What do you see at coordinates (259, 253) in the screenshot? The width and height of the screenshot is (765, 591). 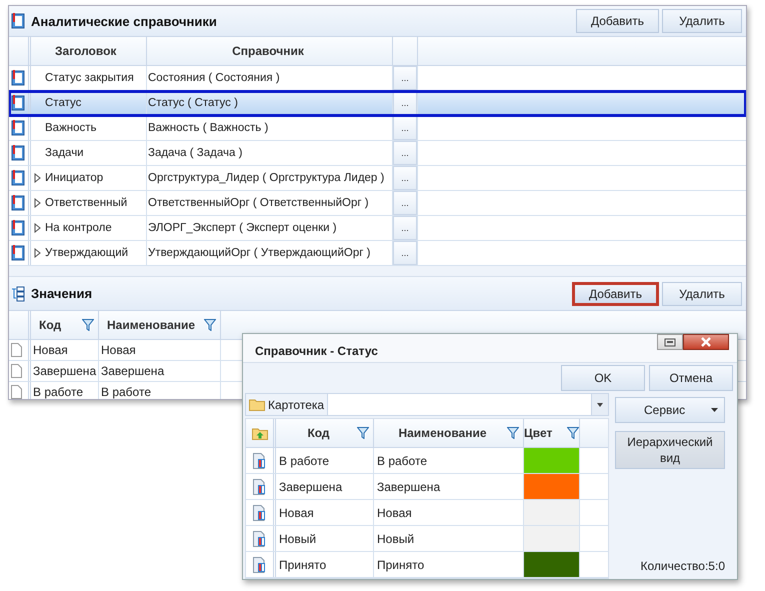 I see `table-cell: УтверждающийОрг ( УтверждающийОрг )` at bounding box center [259, 253].